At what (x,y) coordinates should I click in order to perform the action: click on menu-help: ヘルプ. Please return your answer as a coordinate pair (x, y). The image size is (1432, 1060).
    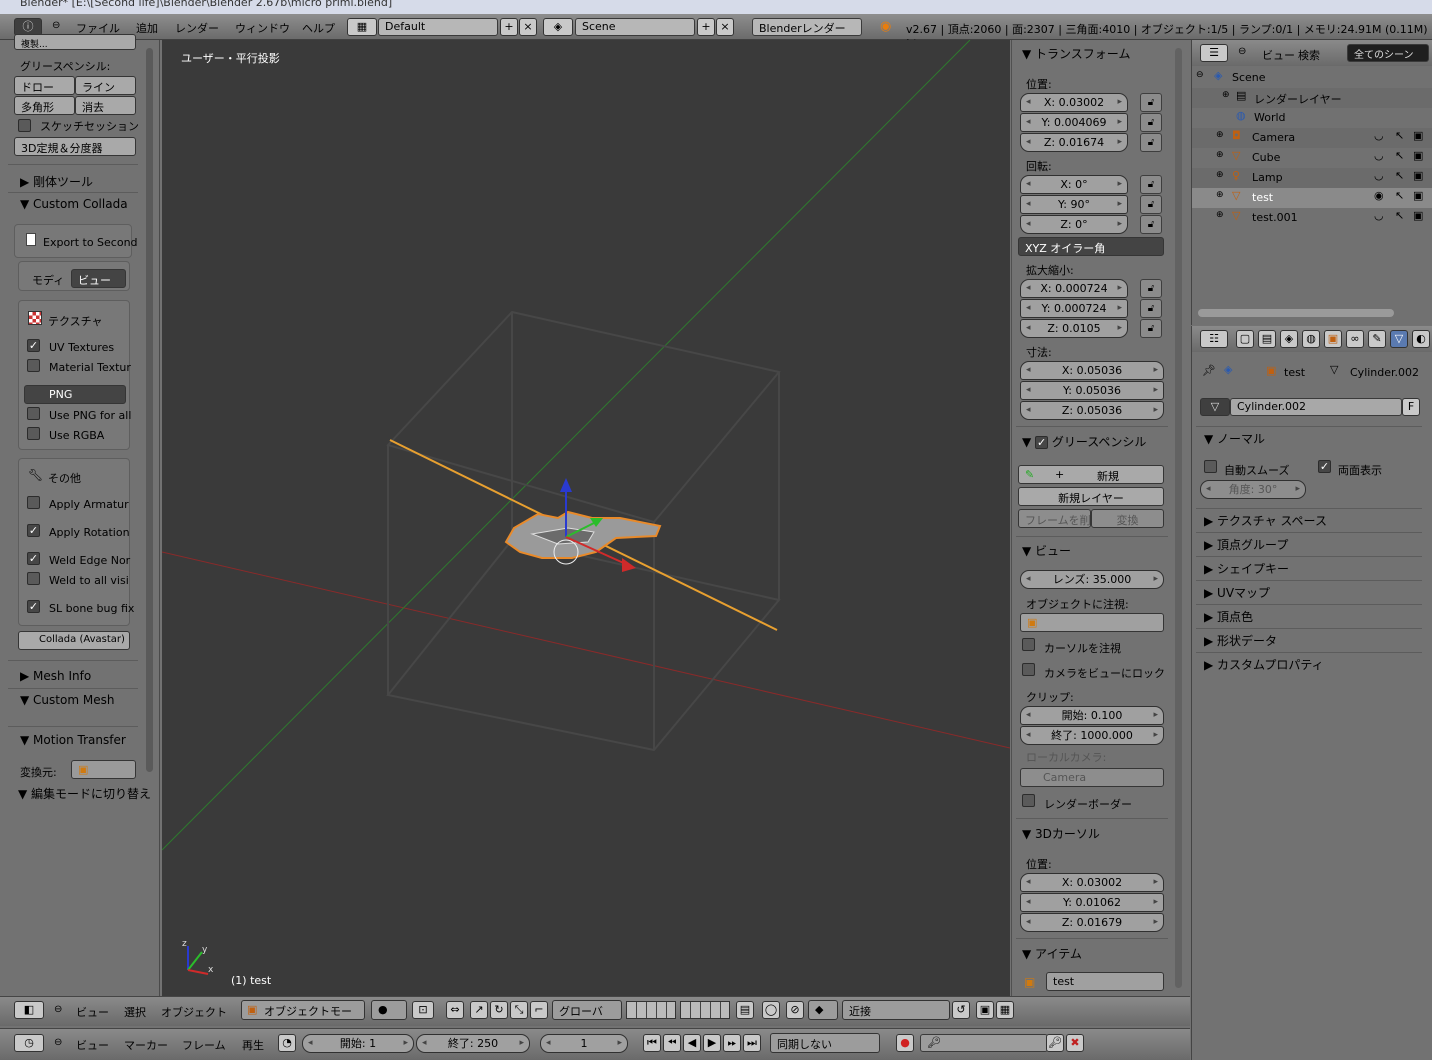
    Looking at the image, I should click on (318, 28).